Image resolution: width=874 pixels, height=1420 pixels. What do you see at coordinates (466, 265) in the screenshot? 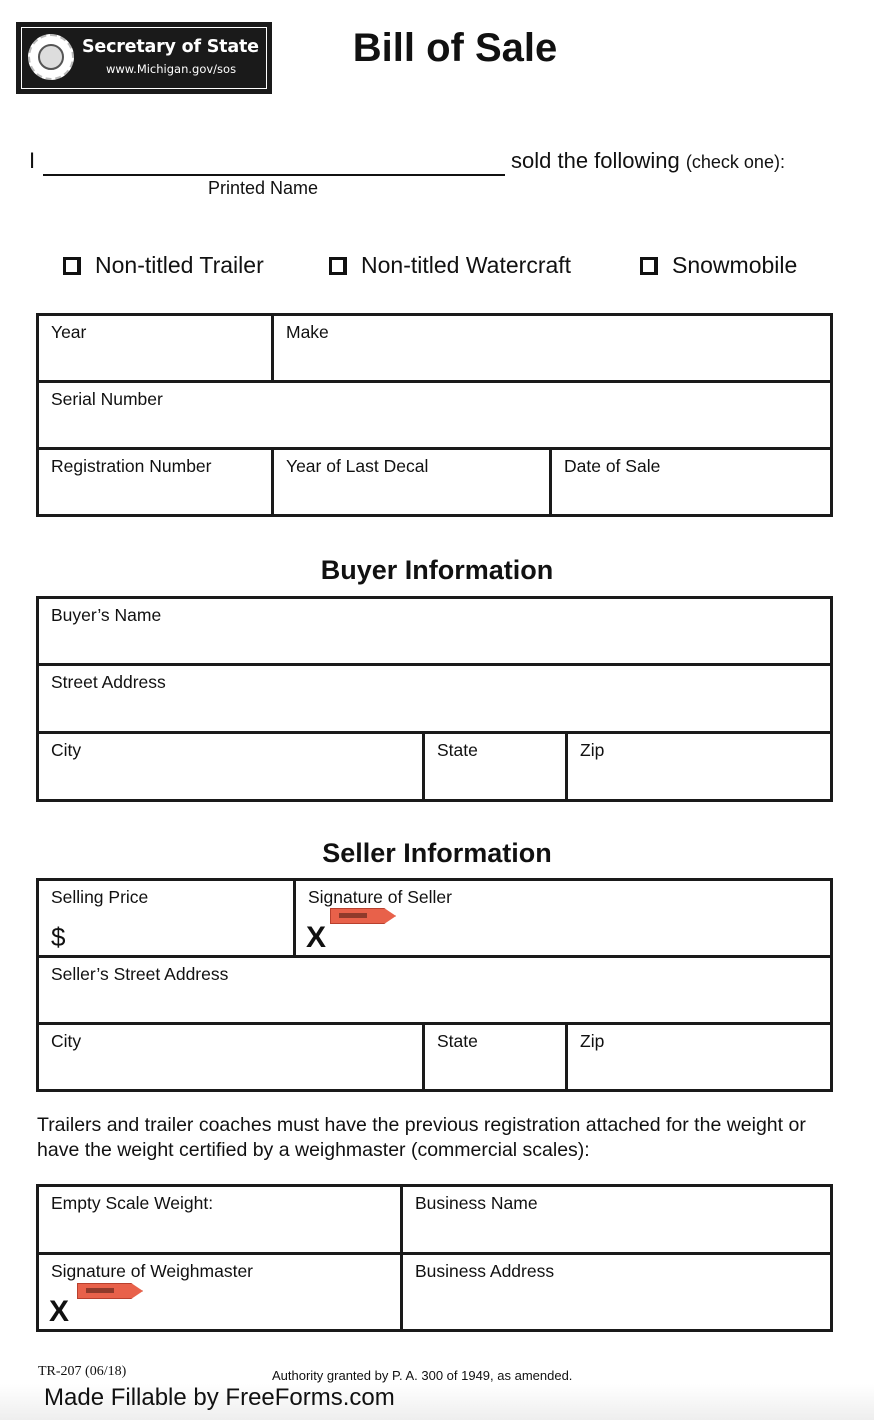
I see `option-label: Non-titled Watercraft` at bounding box center [466, 265].